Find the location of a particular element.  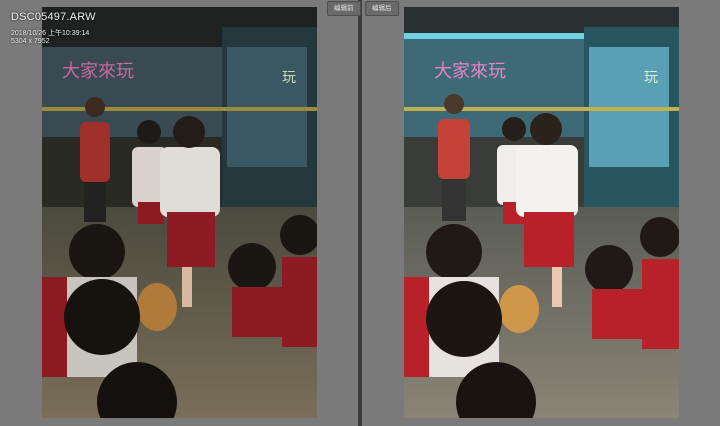

file-name: DSC05497.ARW is located at coordinates (53, 17).